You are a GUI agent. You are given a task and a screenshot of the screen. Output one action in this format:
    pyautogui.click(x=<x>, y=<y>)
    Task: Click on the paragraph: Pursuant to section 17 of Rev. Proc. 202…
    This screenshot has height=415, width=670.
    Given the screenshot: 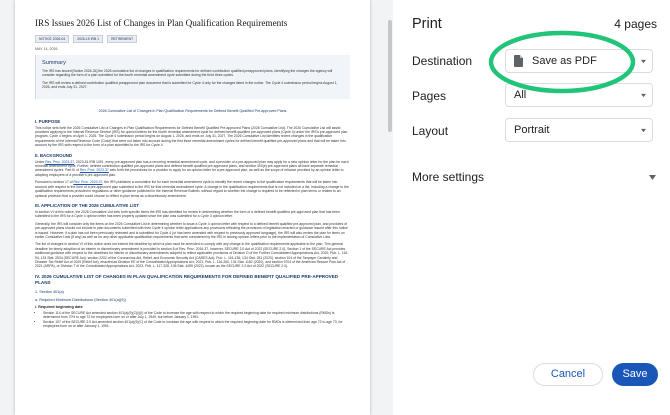 What is the action you would take?
    pyautogui.click(x=192, y=189)
    